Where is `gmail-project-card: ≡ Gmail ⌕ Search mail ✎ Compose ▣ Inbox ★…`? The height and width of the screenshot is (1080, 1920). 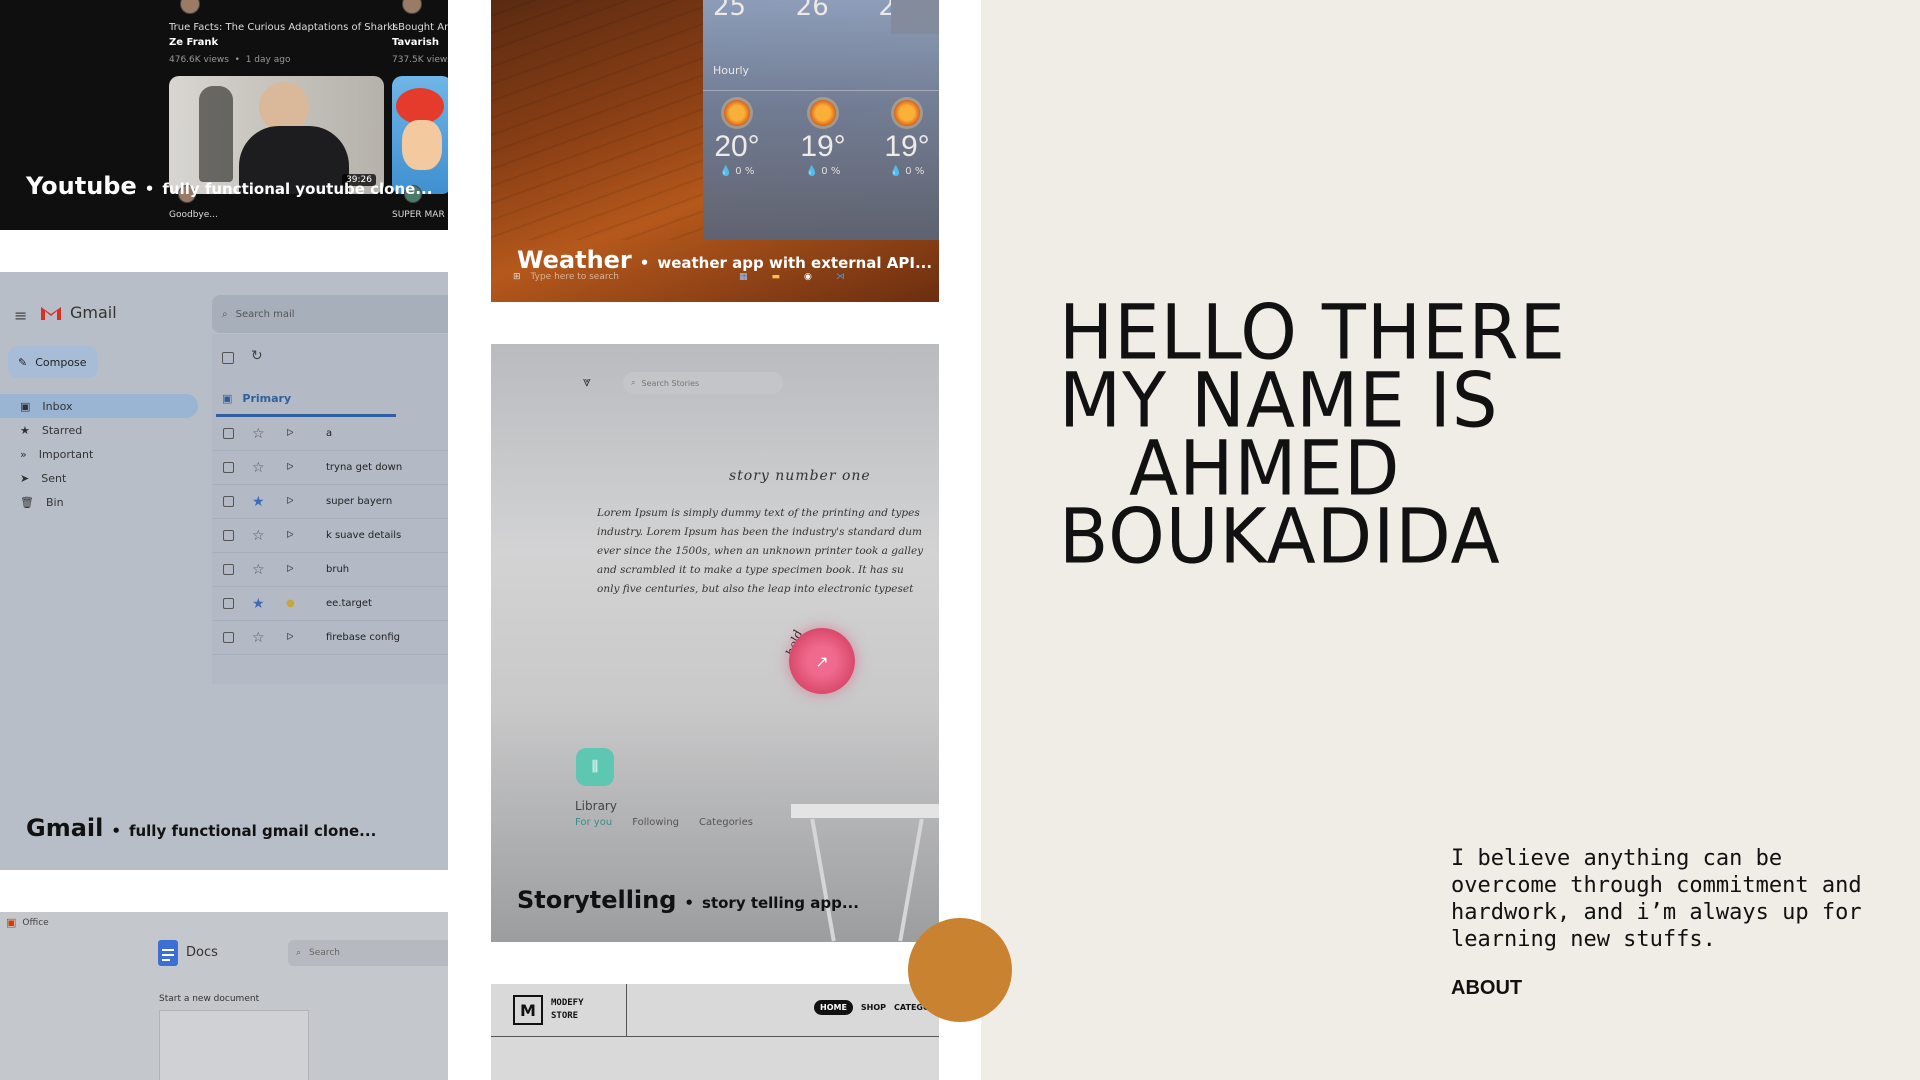
gmail-project-card: ≡ Gmail ⌕ Search mail ✎ Compose ▣ Inbox ★… is located at coordinates (224, 571).